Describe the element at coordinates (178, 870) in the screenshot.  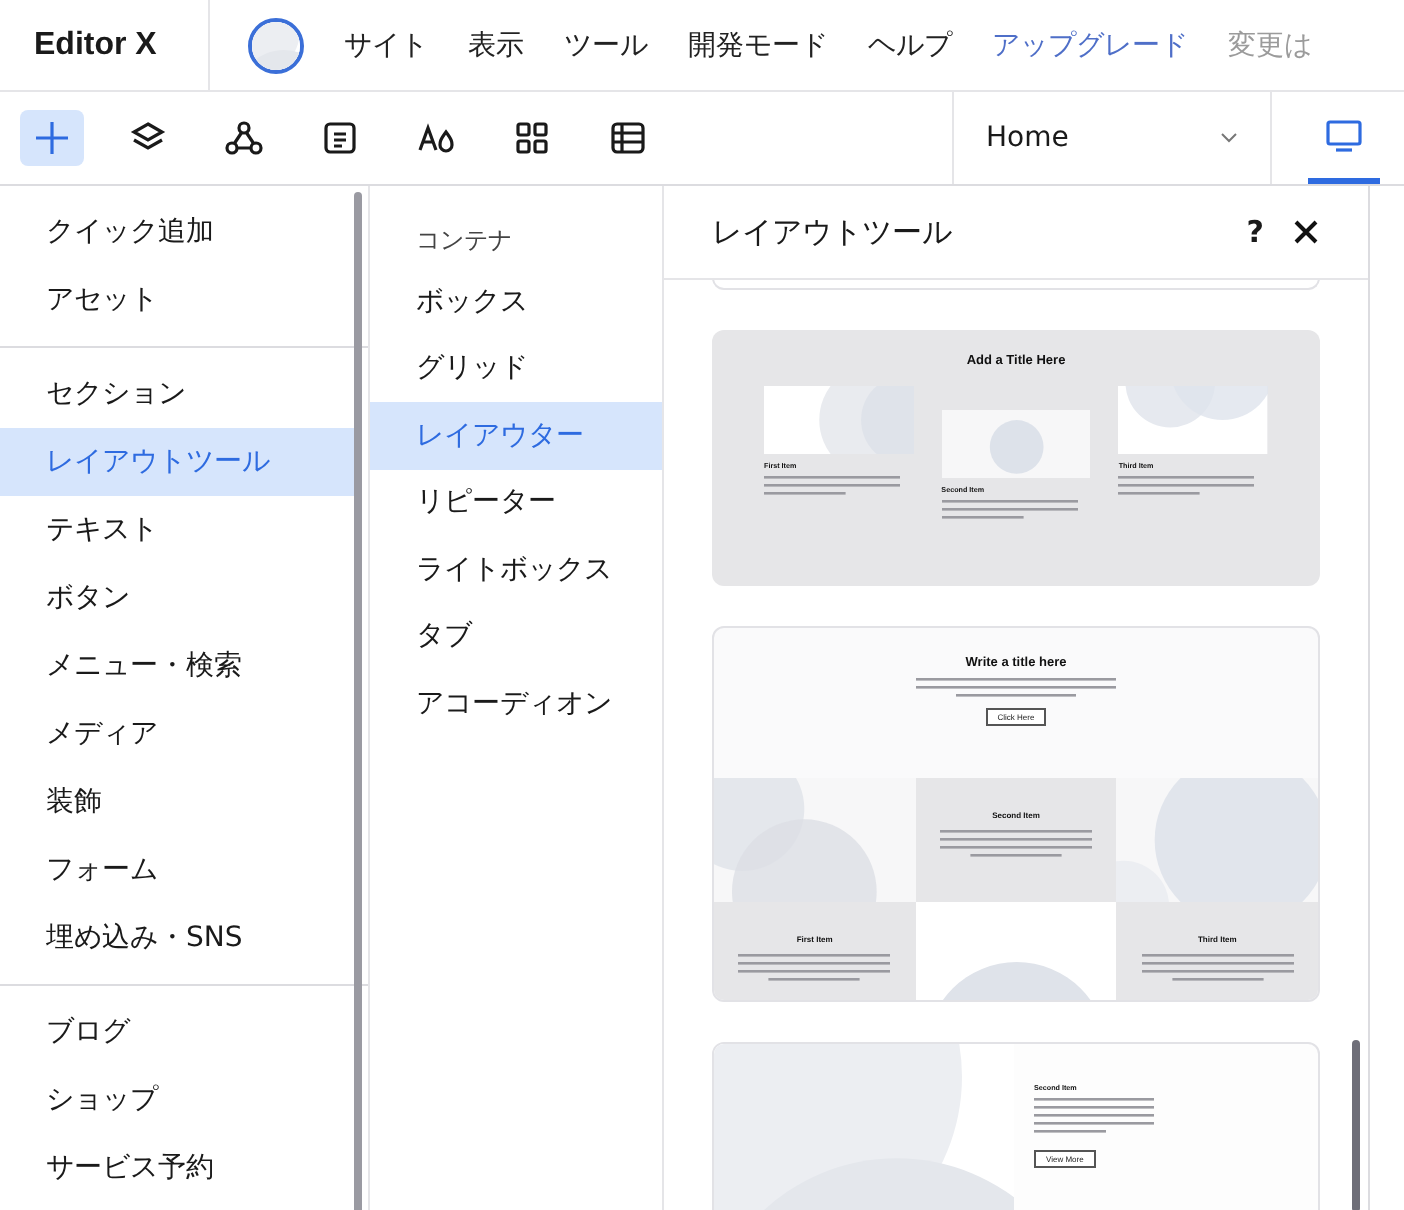
I see `category-item: フォーム` at that location.